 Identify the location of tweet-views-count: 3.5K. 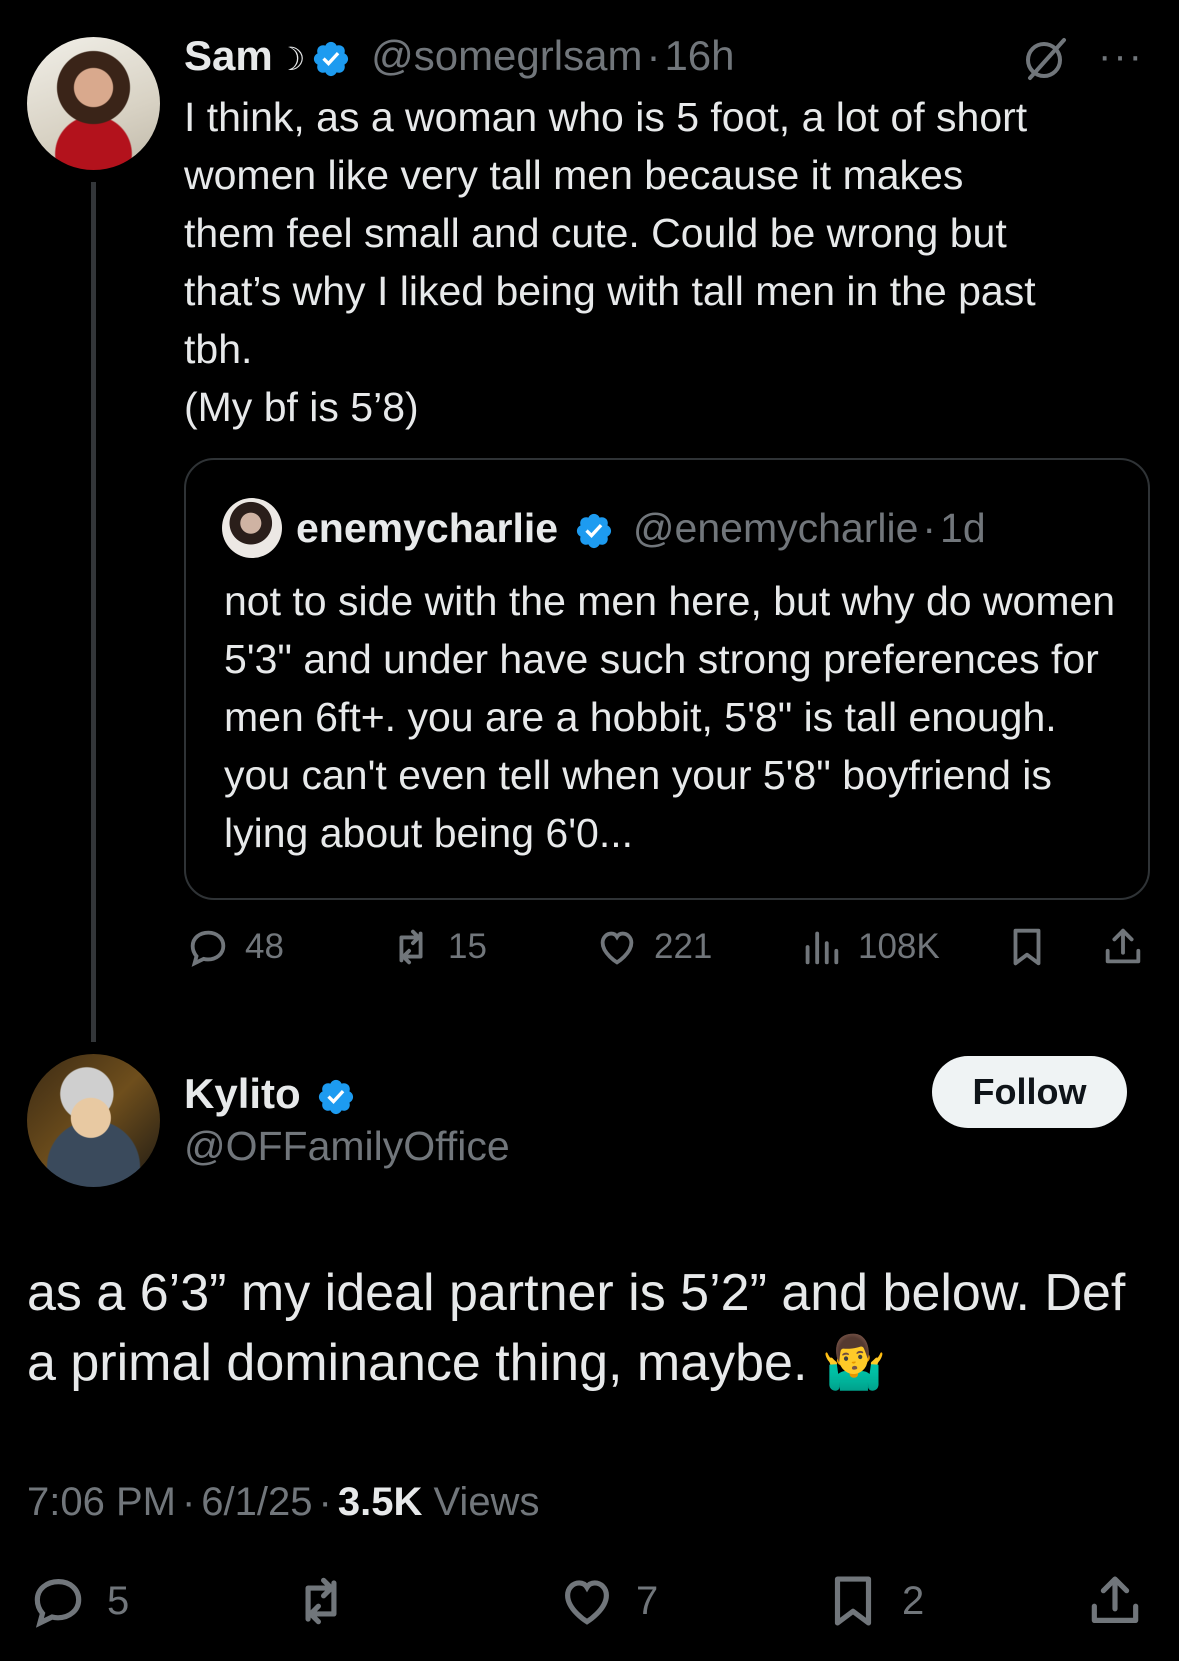
(380, 1502).